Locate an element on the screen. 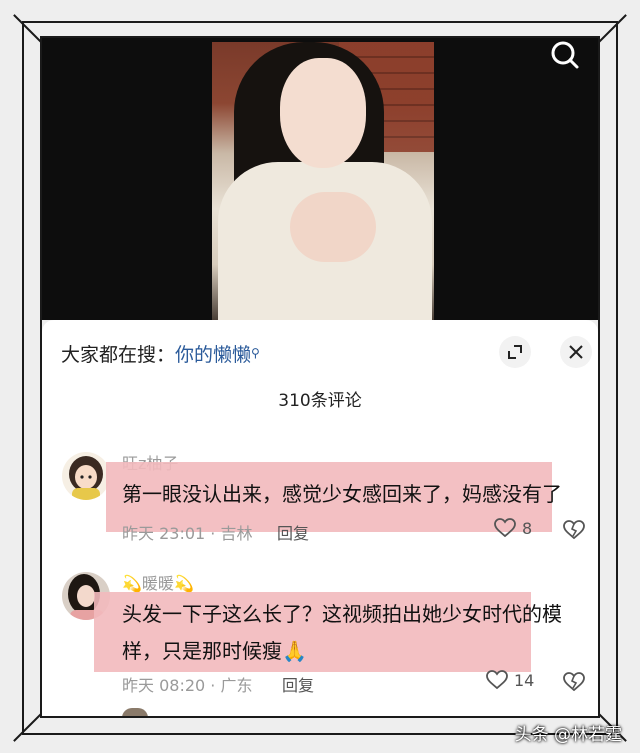  like-count: 14 is located at coordinates (524, 680).